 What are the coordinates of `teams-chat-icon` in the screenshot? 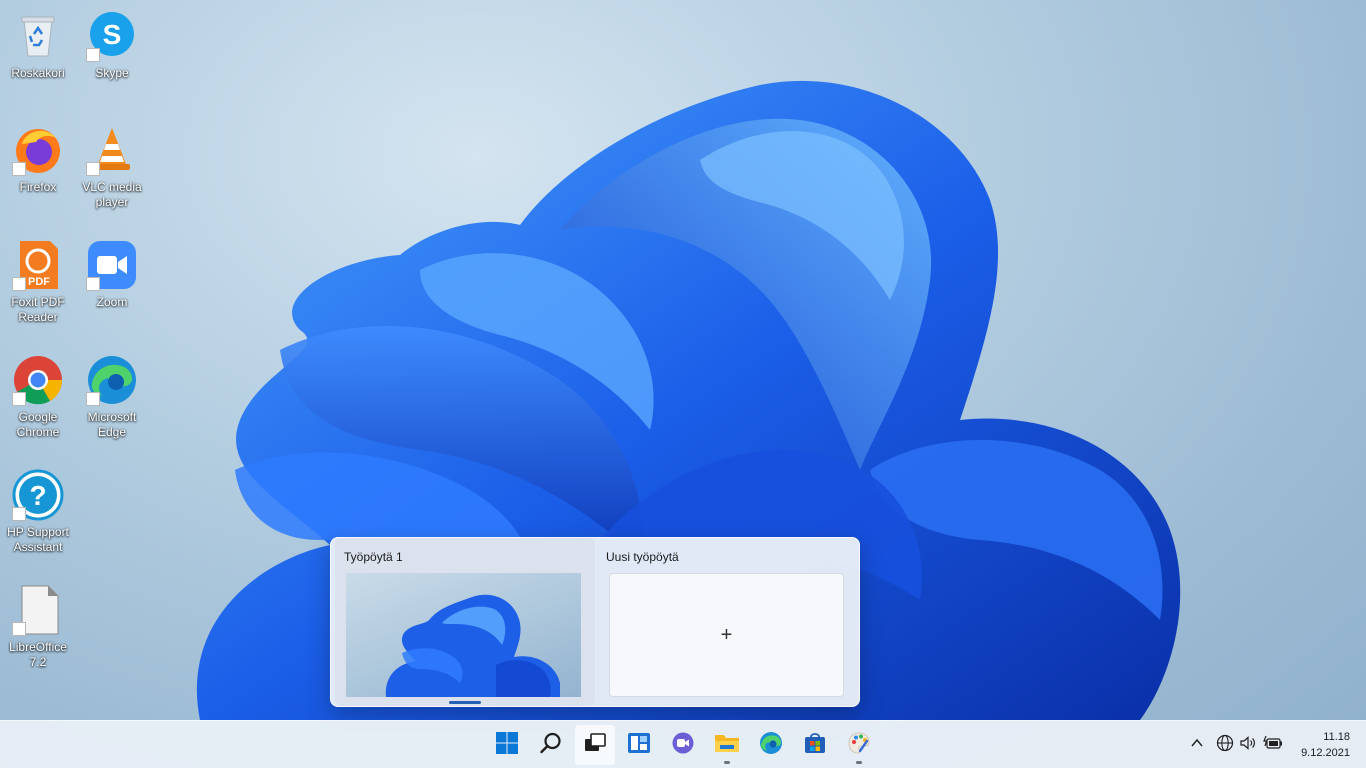 It's located at (683, 745).